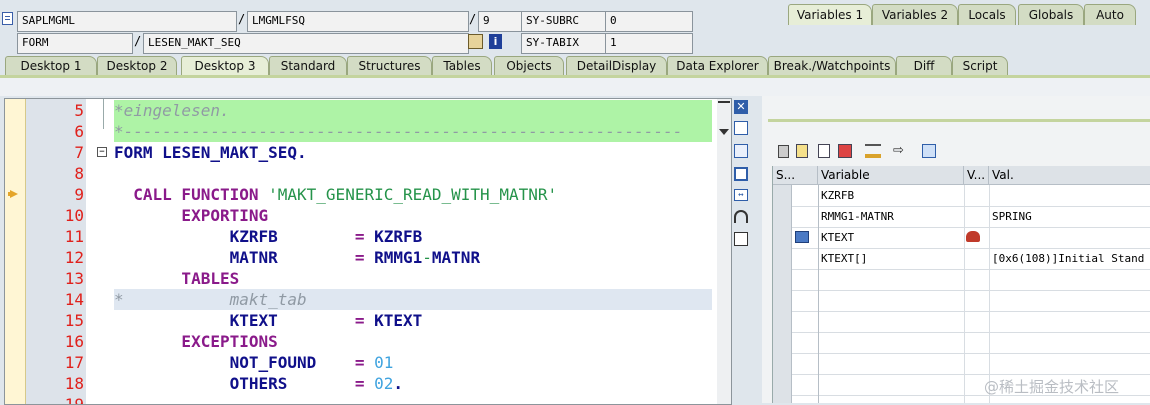  What do you see at coordinates (1069, 258) in the screenshot?
I see `value-cell: [0x6(108)]Initial Stand` at bounding box center [1069, 258].